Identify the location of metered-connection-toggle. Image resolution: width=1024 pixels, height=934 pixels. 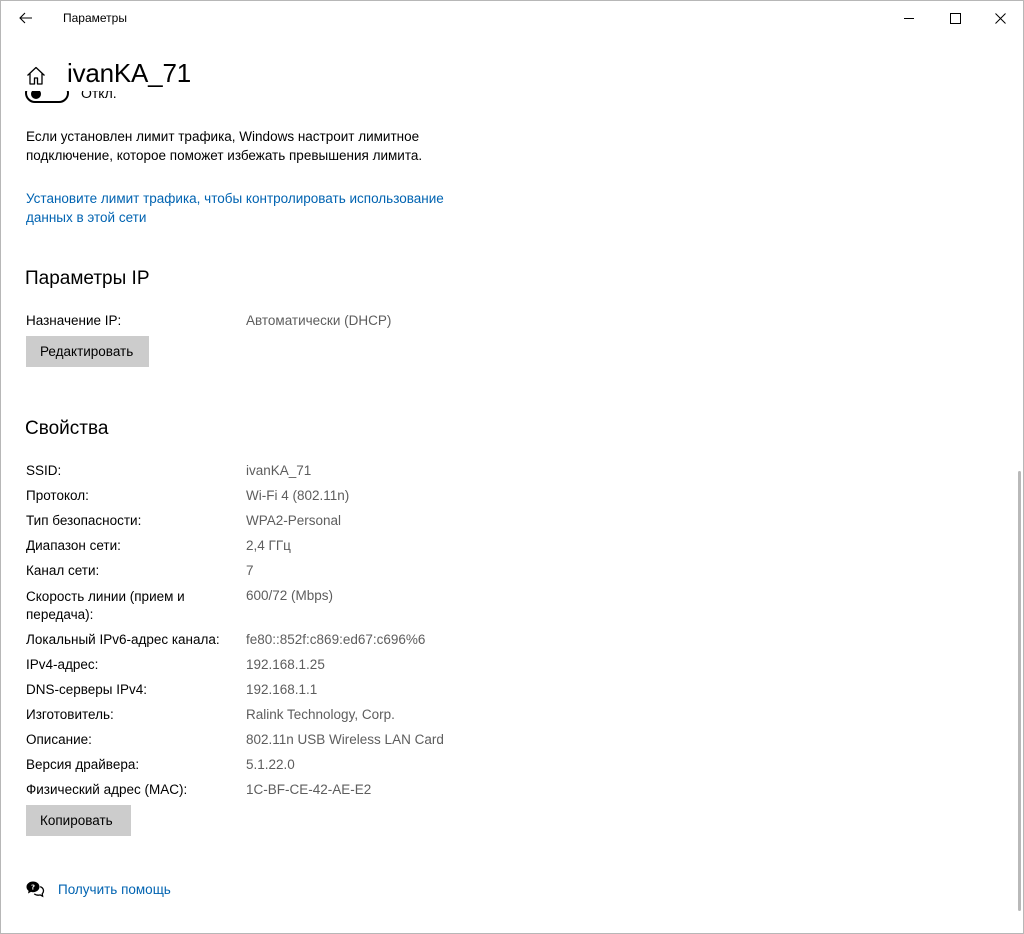
(47, 97).